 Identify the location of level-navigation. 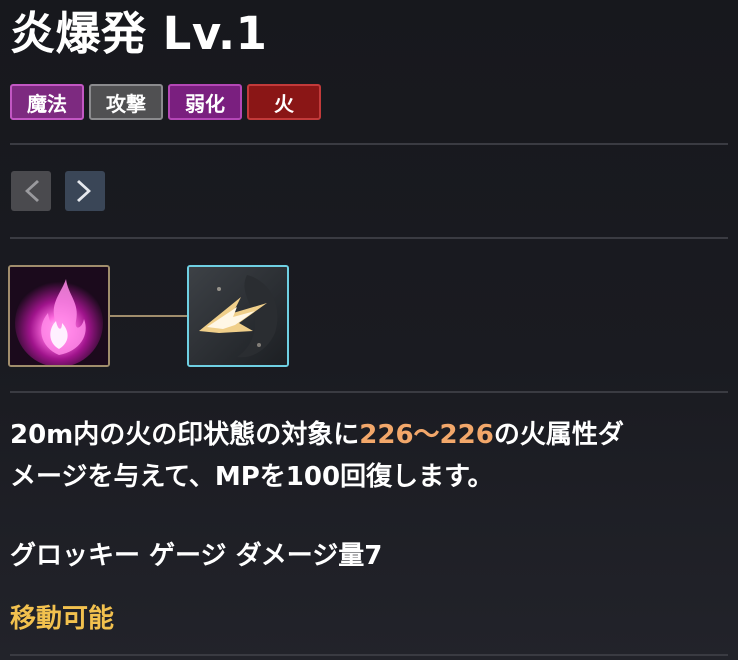
(58, 191).